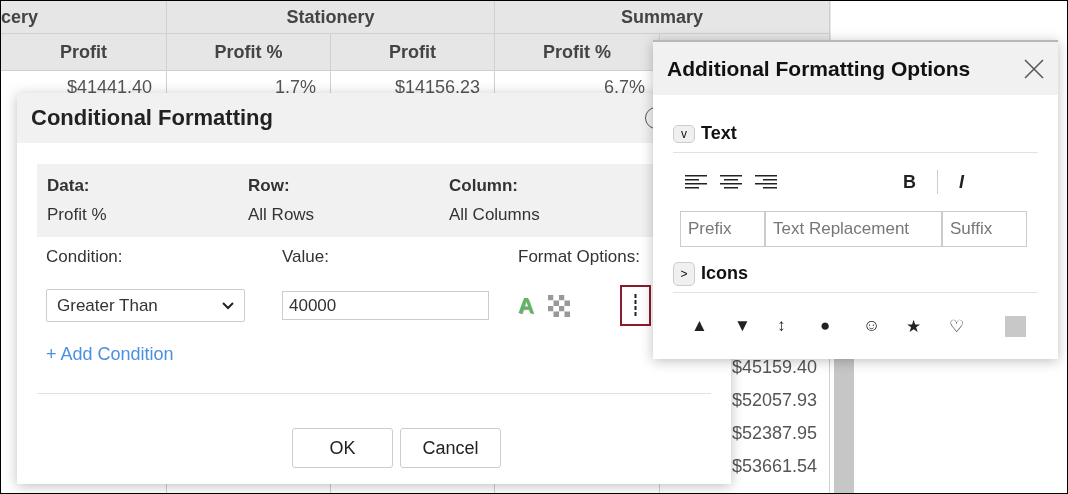 Image resolution: width=1068 pixels, height=494 pixels. I want to click on table-cell-text: $52057.93, so click(774, 400).